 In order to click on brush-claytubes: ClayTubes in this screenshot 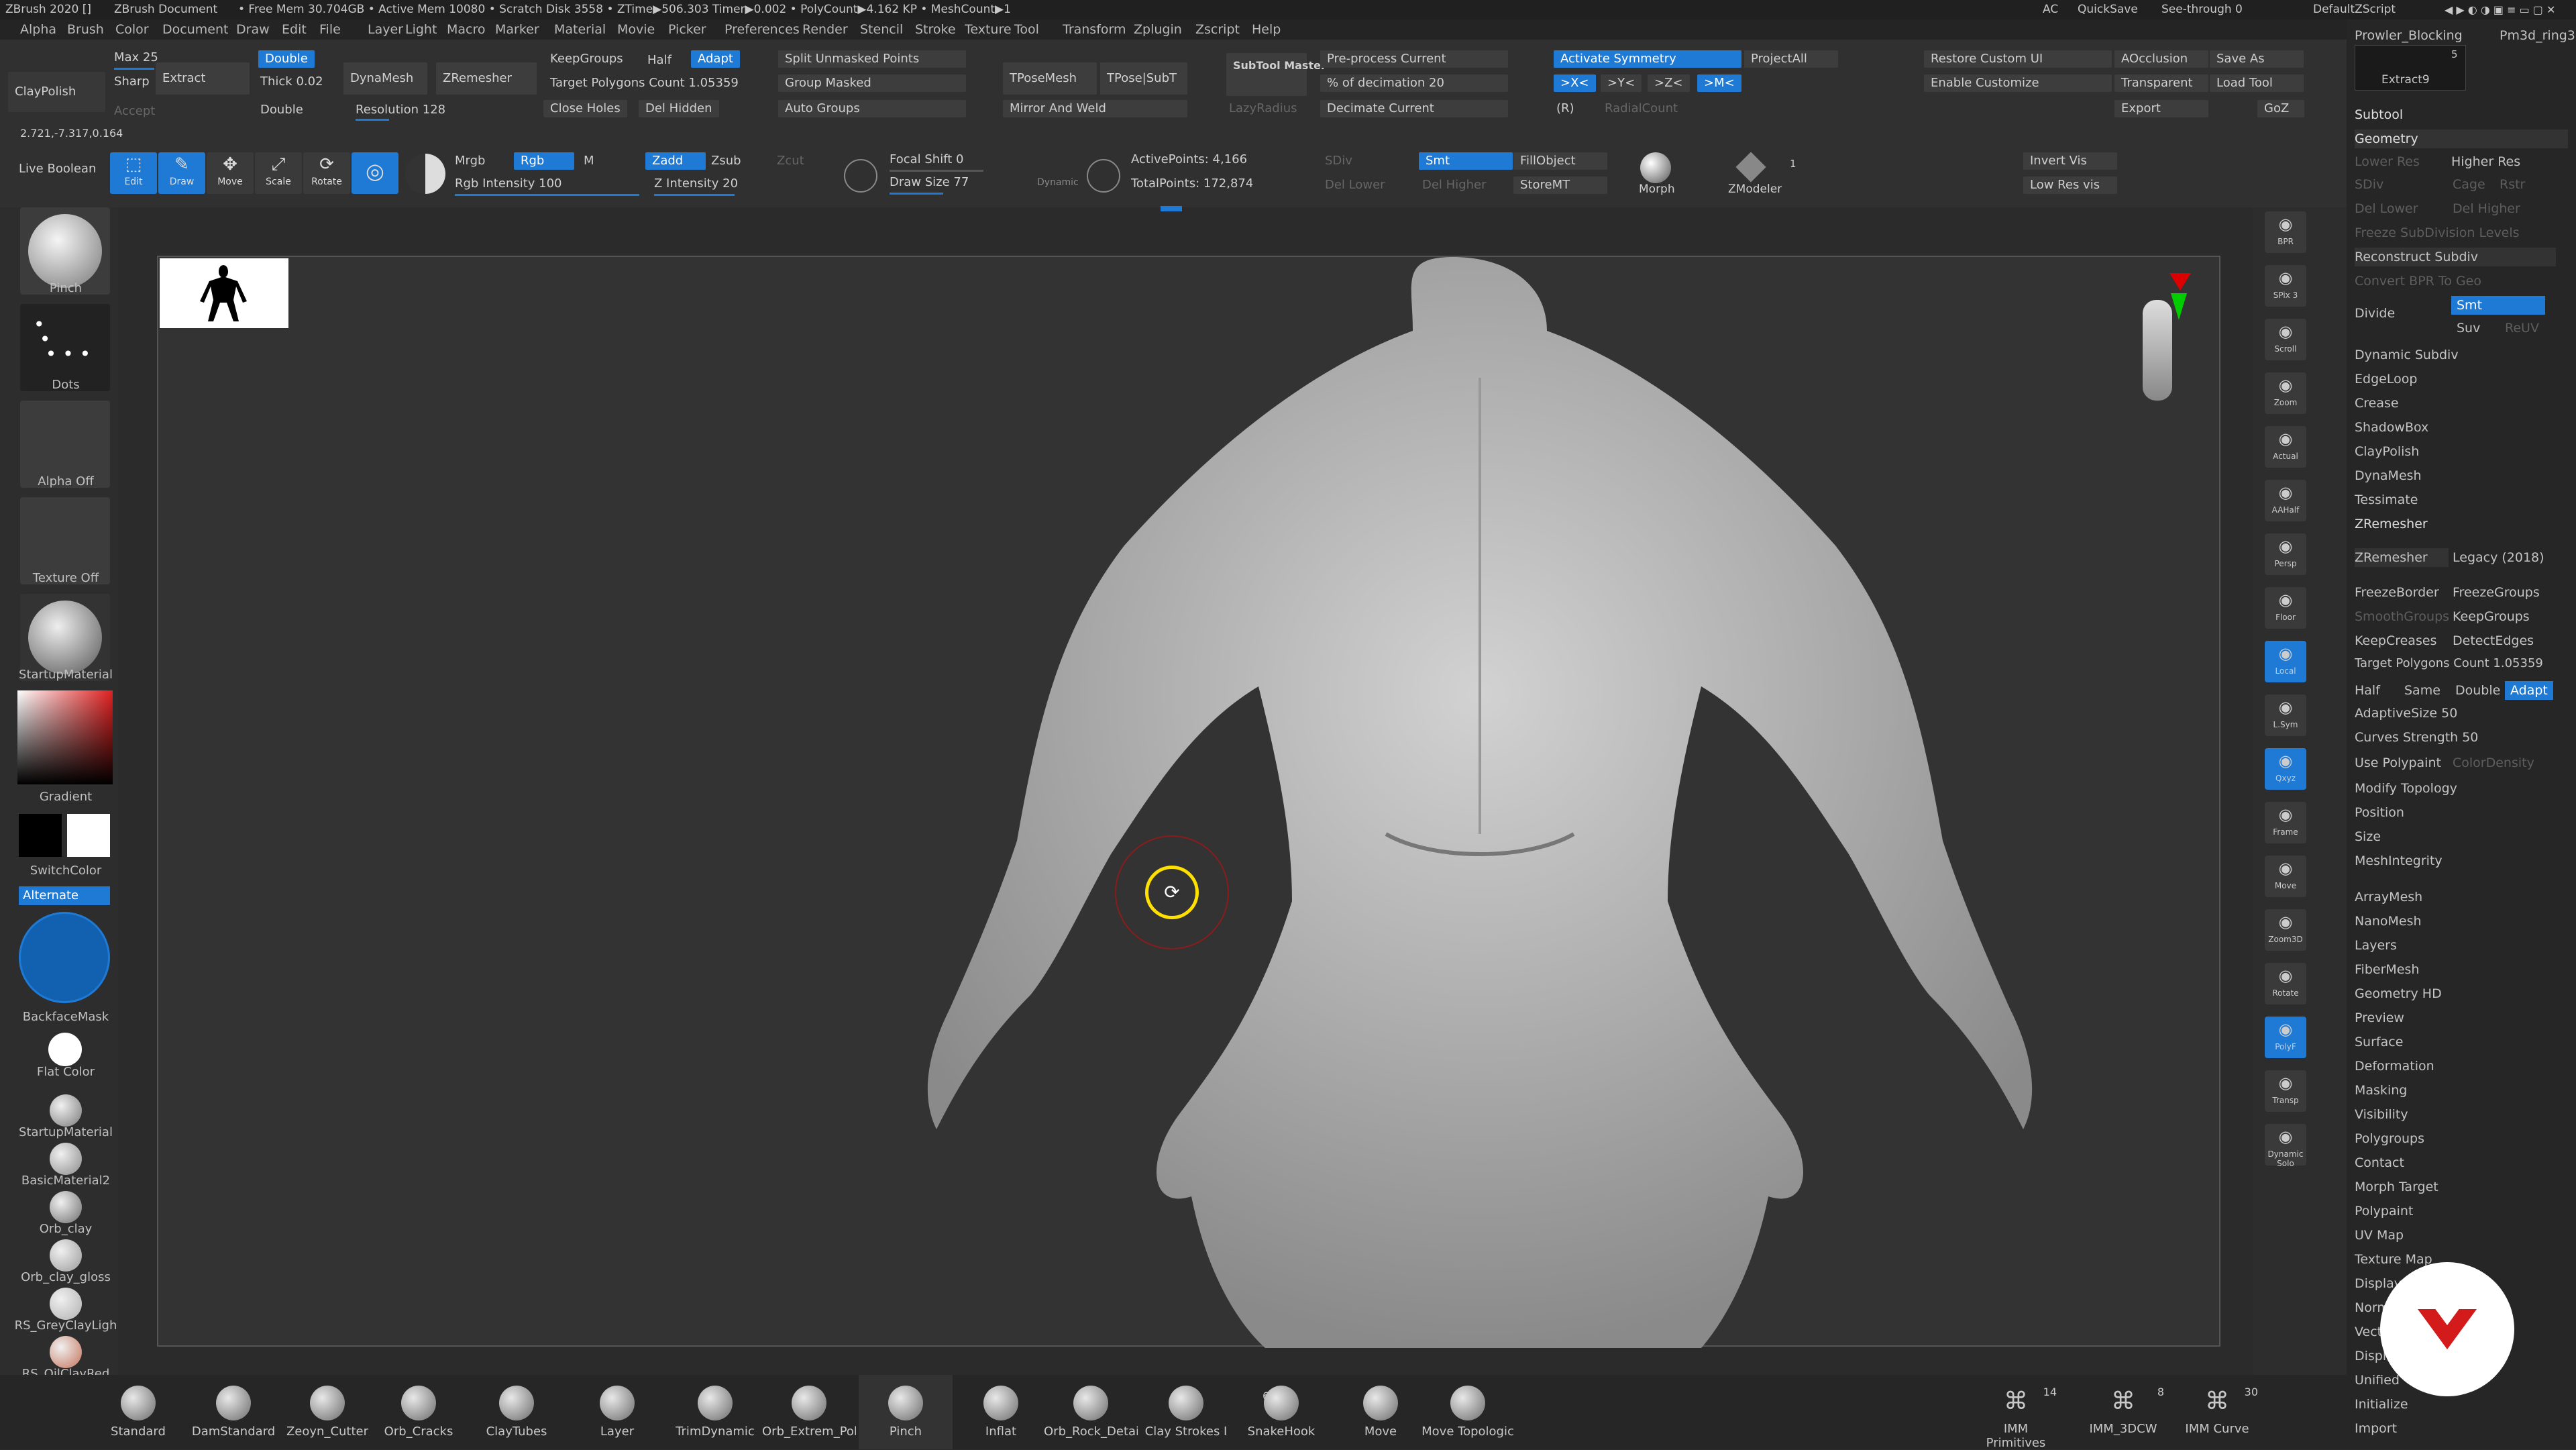, I will do `click(517, 1412)`.